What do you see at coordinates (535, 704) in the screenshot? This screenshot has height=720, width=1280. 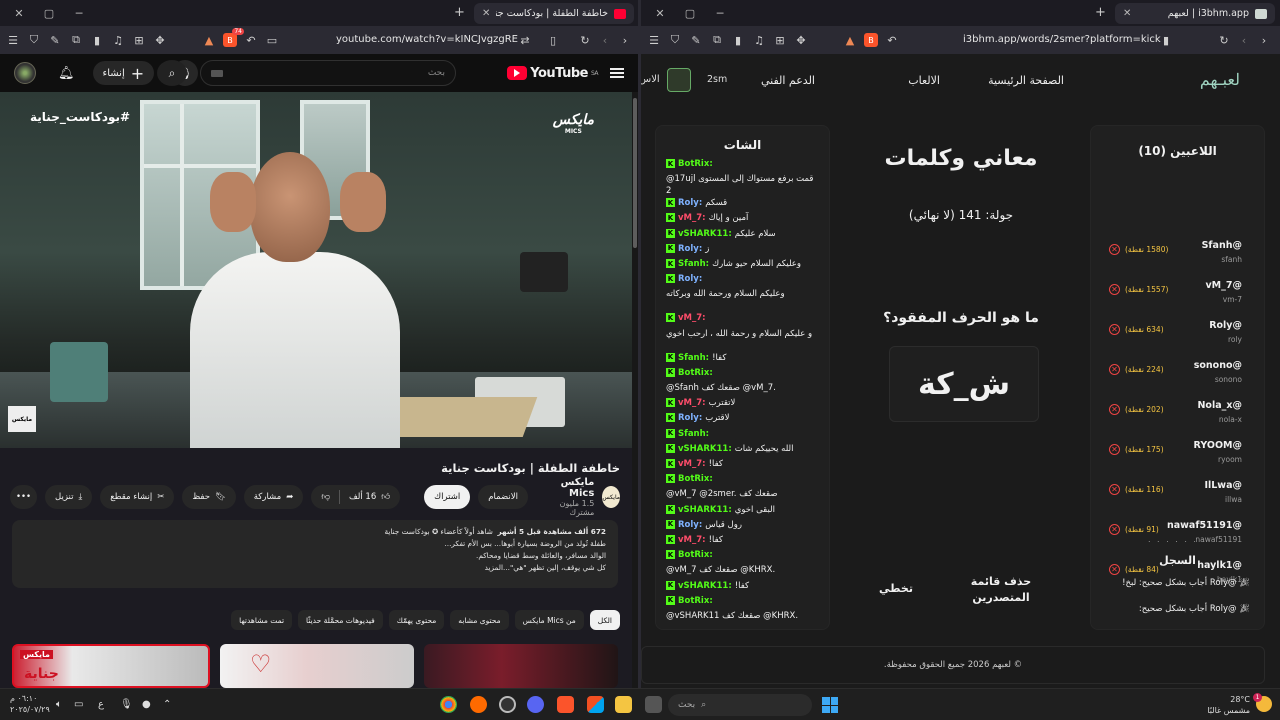 I see `discord-taskbar-icon` at bounding box center [535, 704].